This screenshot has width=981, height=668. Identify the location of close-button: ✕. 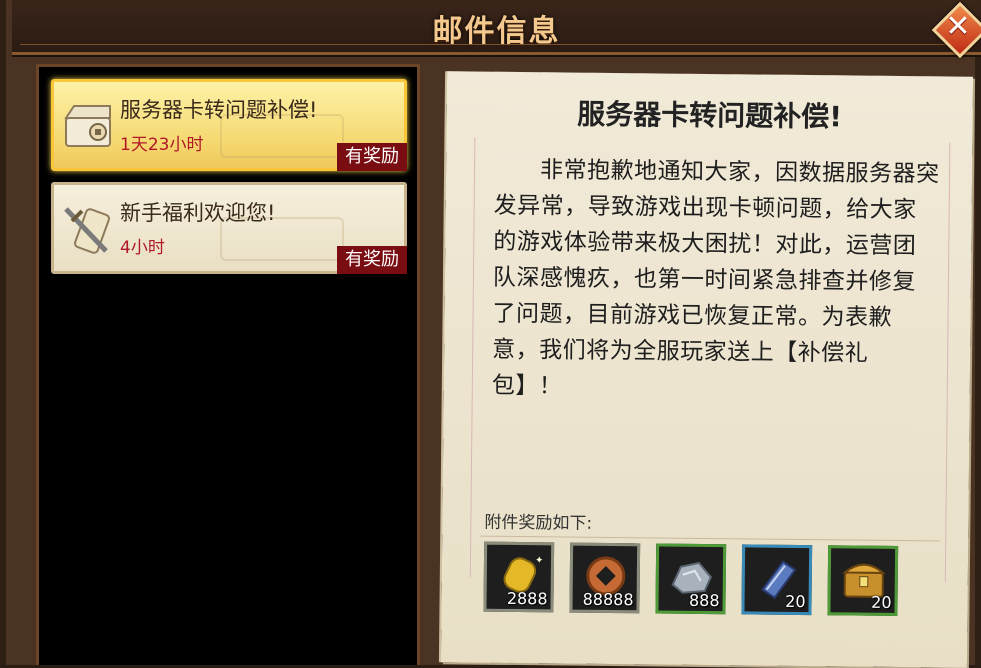
(956, 30).